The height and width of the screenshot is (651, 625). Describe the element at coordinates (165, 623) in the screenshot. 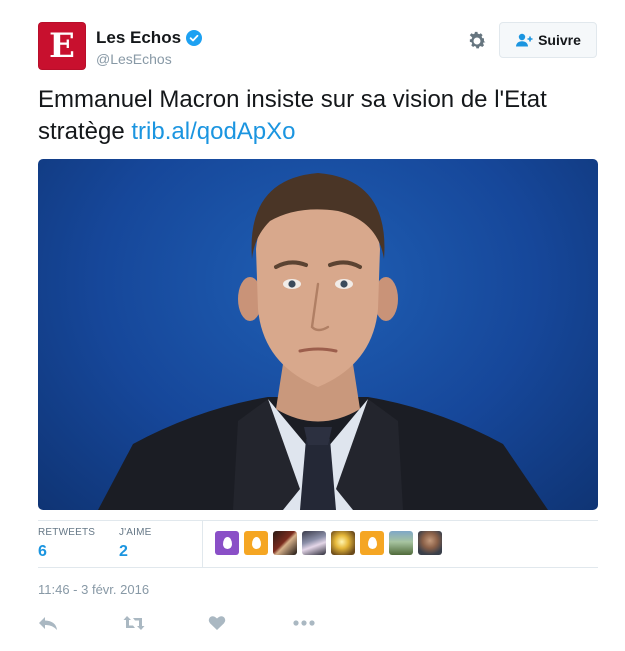

I see `retweet-button` at that location.